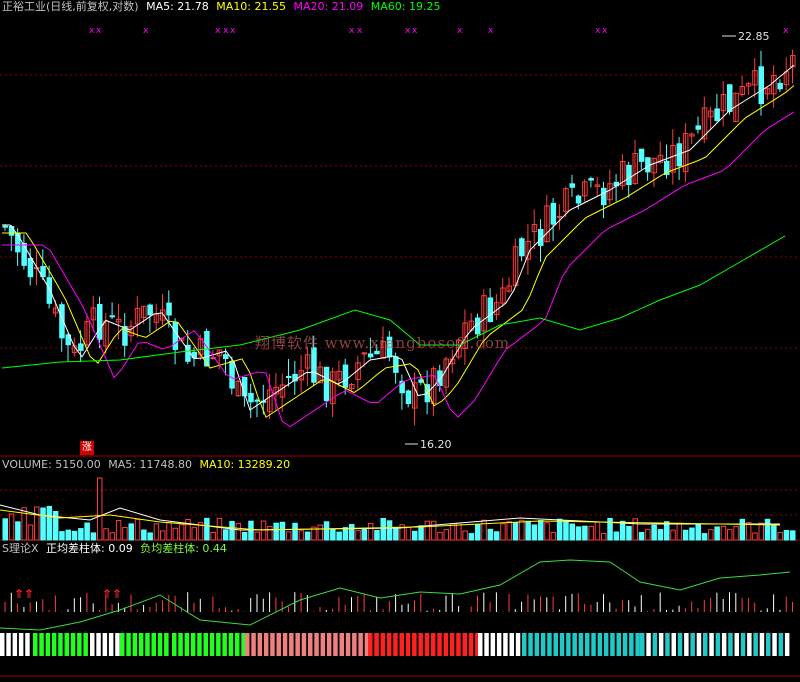 The image size is (800, 682). I want to click on indicator-legend: S理论X 正均差柱体: 0.09 负均差柱体: 0.44, so click(116, 549).